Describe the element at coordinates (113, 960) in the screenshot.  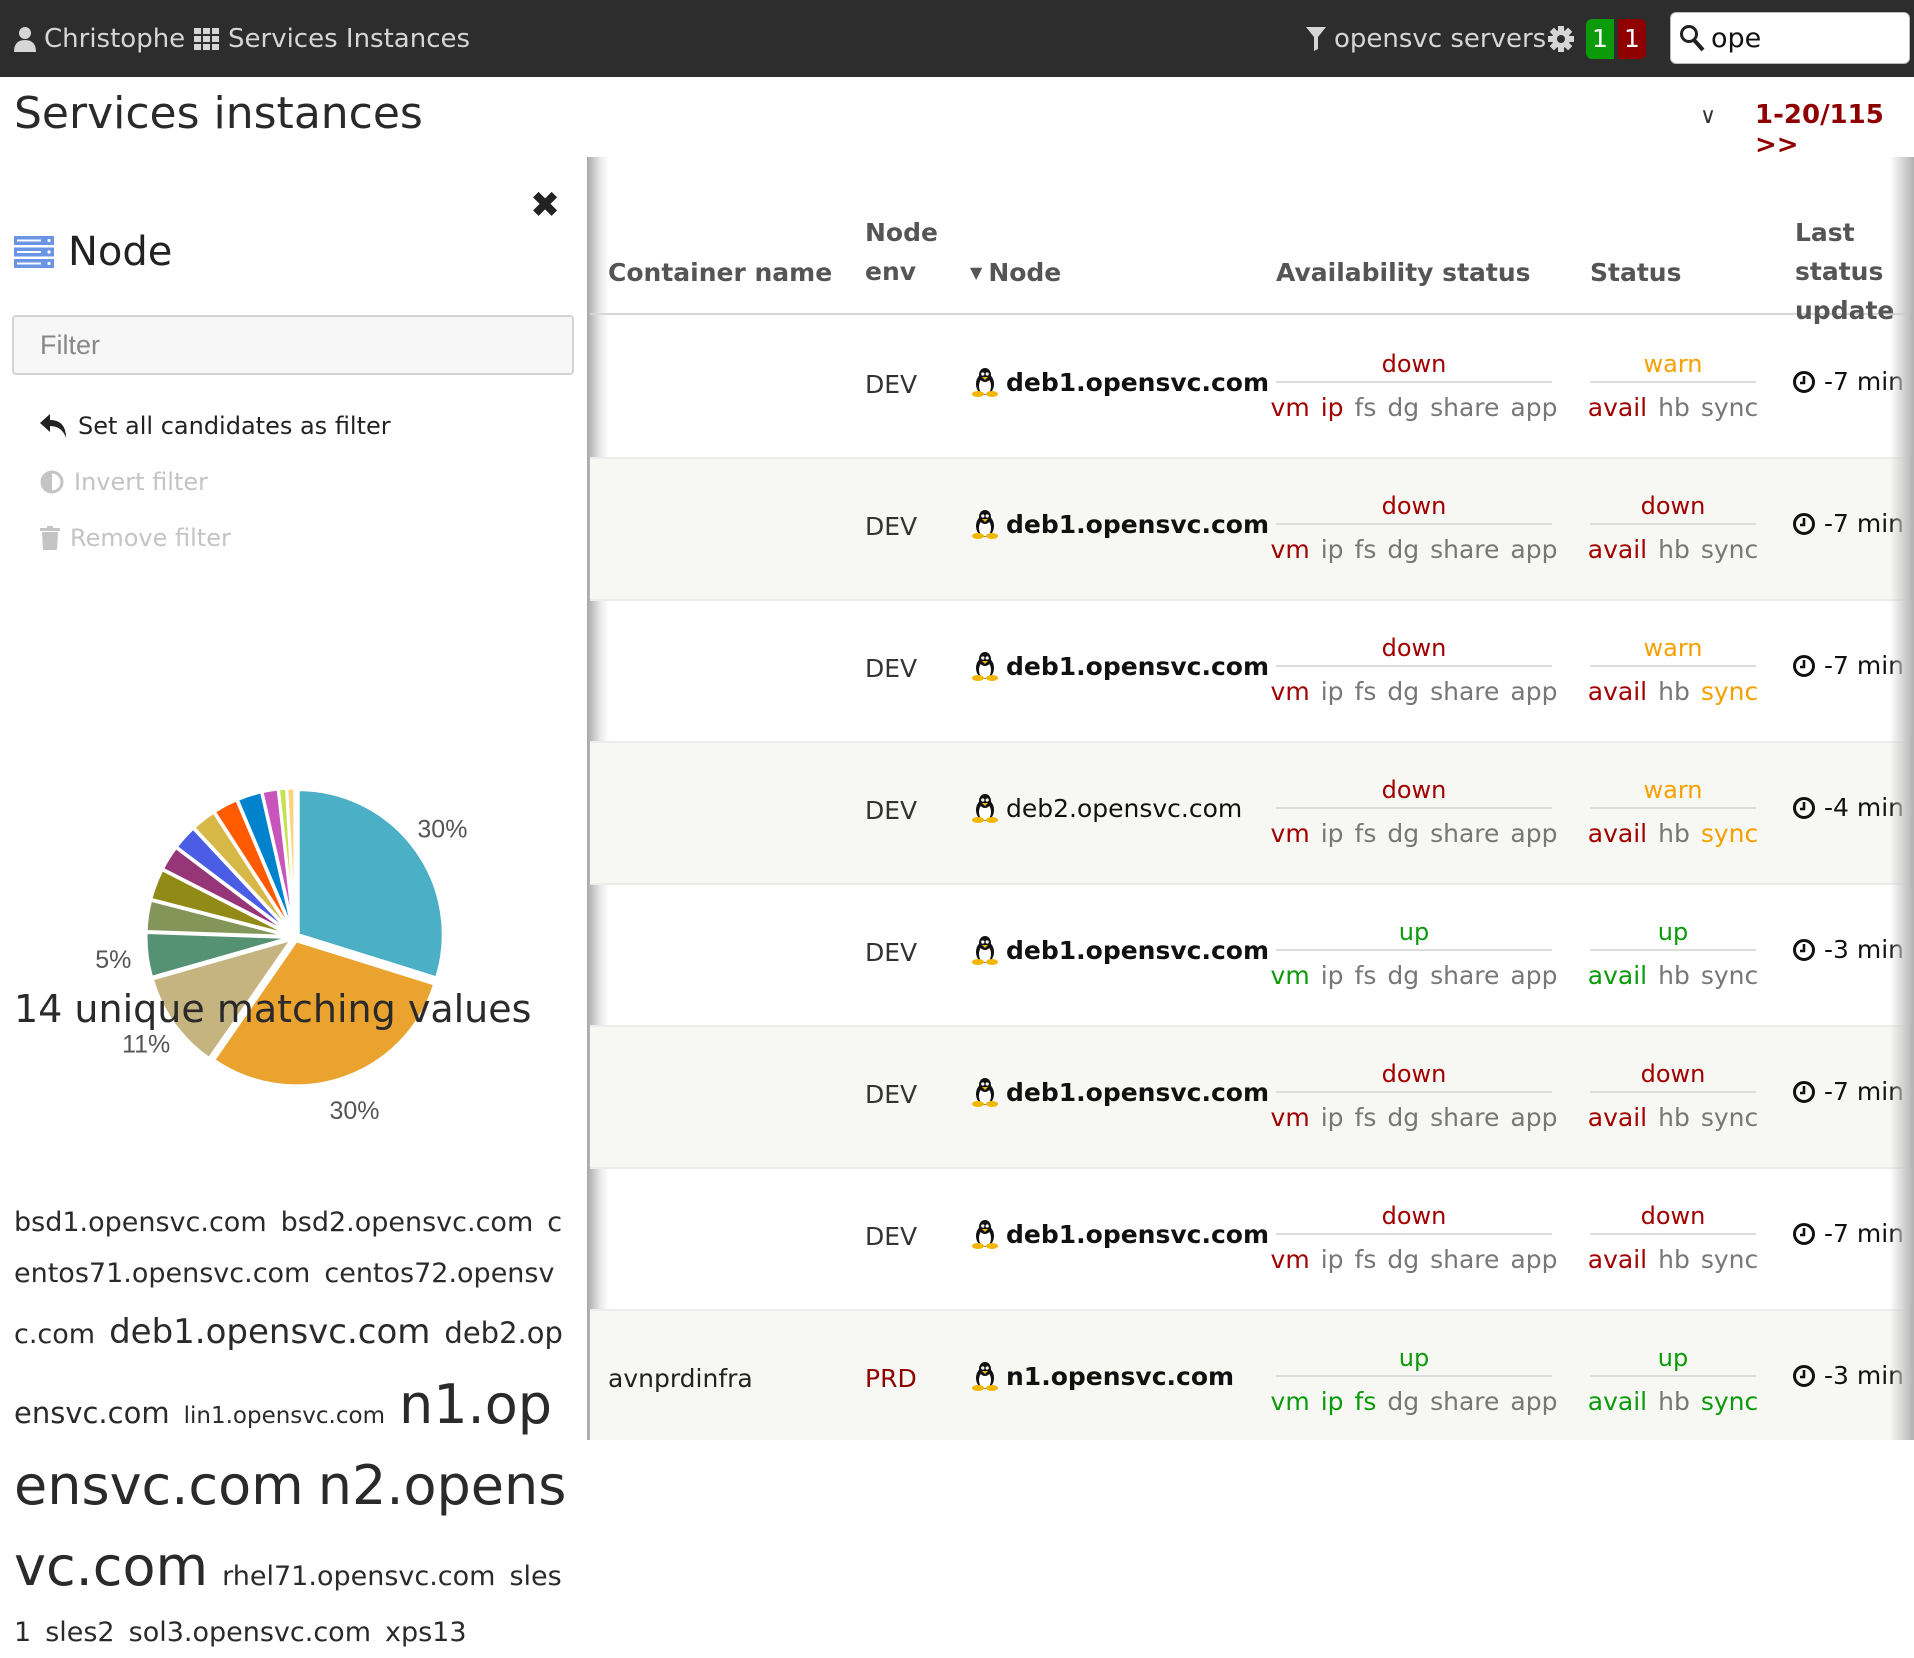
I see `pie-slice-label: 5%` at that location.